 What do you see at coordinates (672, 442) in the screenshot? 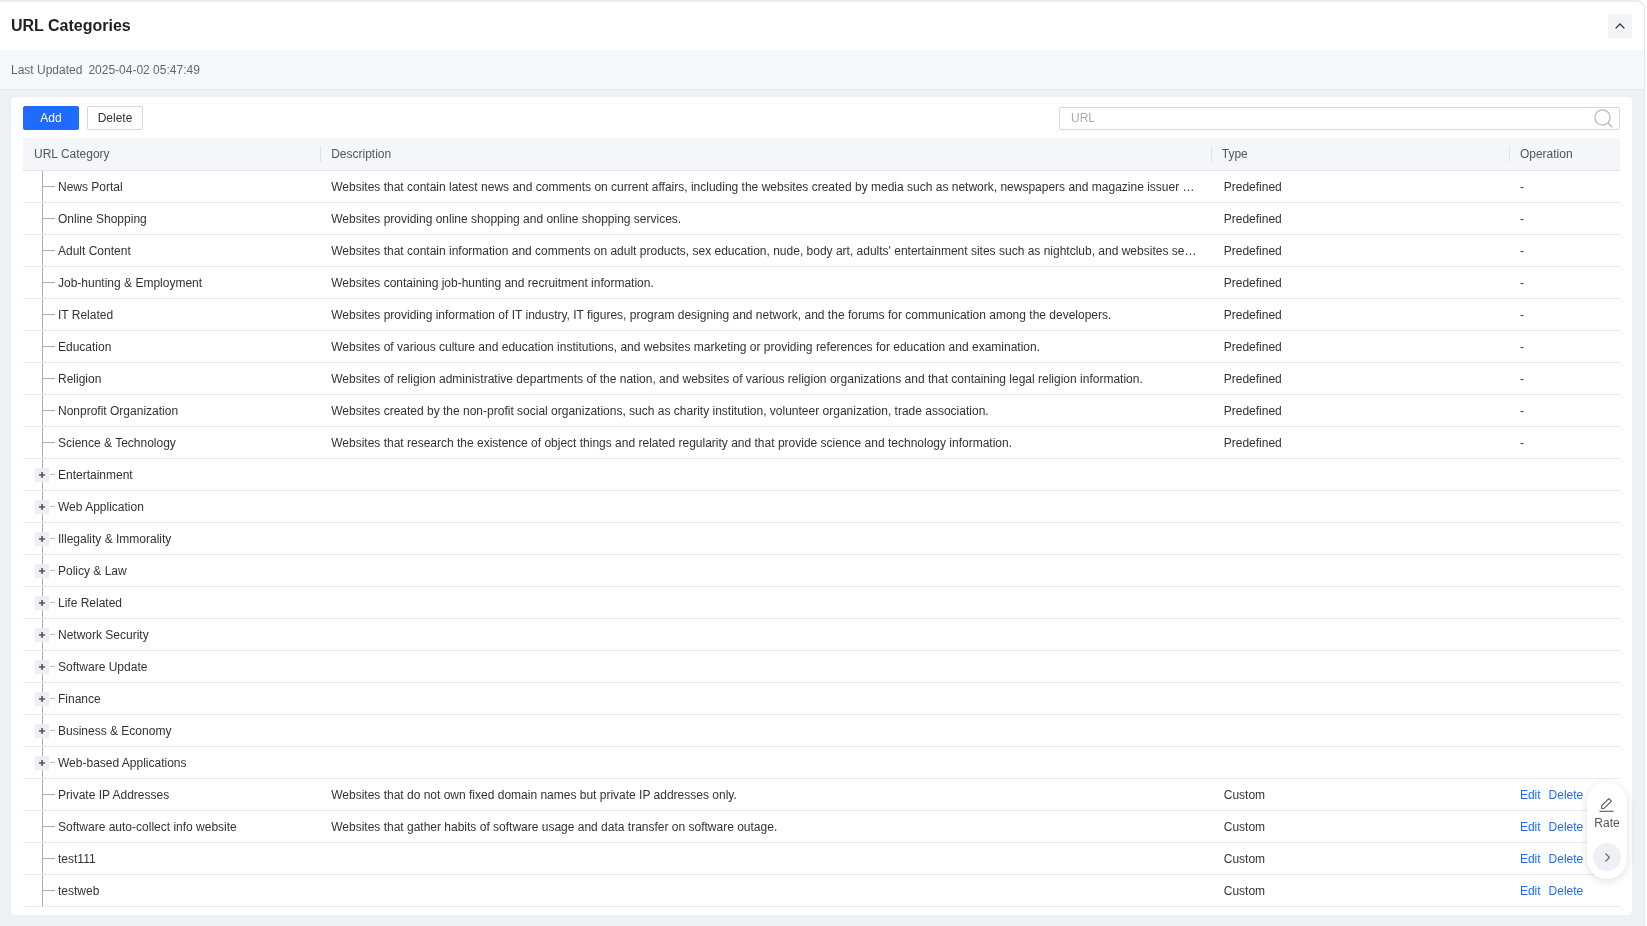
I see `description-text: Websites that research the existence of object things and related regularity and that provide science and technology information.` at bounding box center [672, 442].